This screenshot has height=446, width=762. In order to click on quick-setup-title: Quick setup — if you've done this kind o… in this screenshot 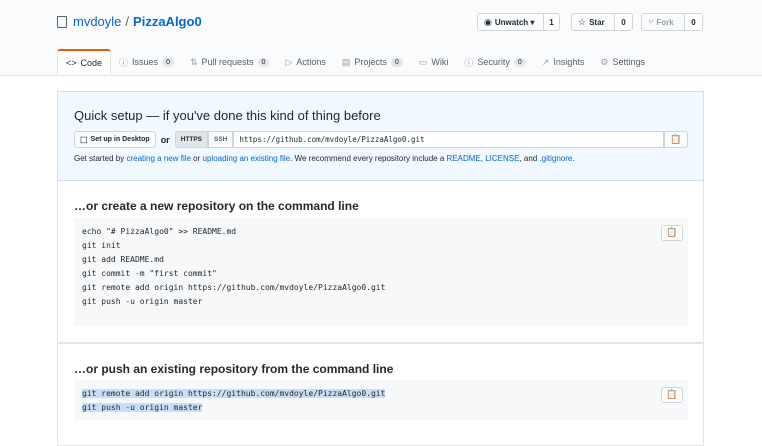, I will do `click(227, 115)`.